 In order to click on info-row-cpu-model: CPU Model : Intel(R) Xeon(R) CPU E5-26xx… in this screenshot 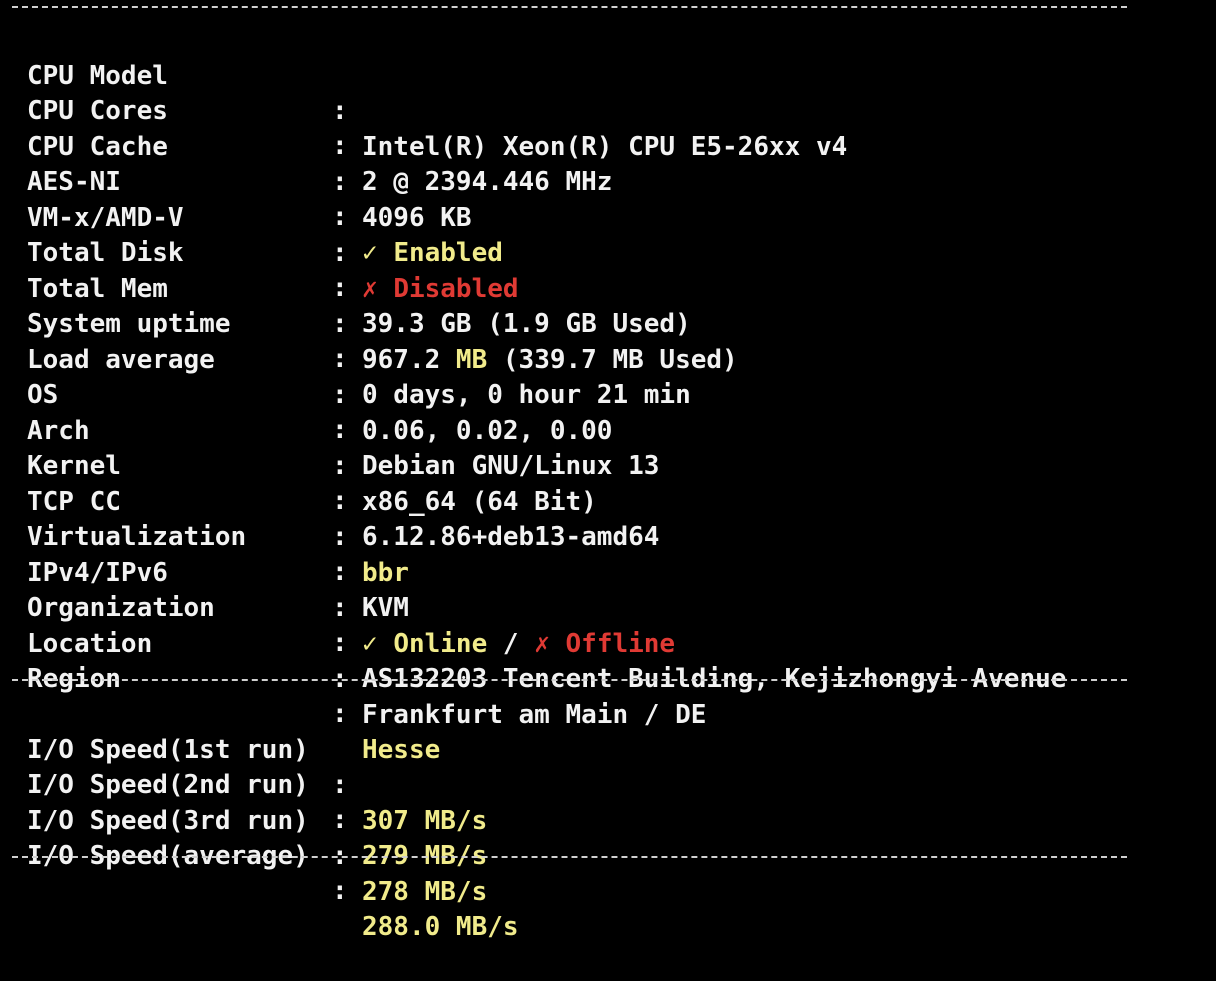, I will do `click(429, 92)`.